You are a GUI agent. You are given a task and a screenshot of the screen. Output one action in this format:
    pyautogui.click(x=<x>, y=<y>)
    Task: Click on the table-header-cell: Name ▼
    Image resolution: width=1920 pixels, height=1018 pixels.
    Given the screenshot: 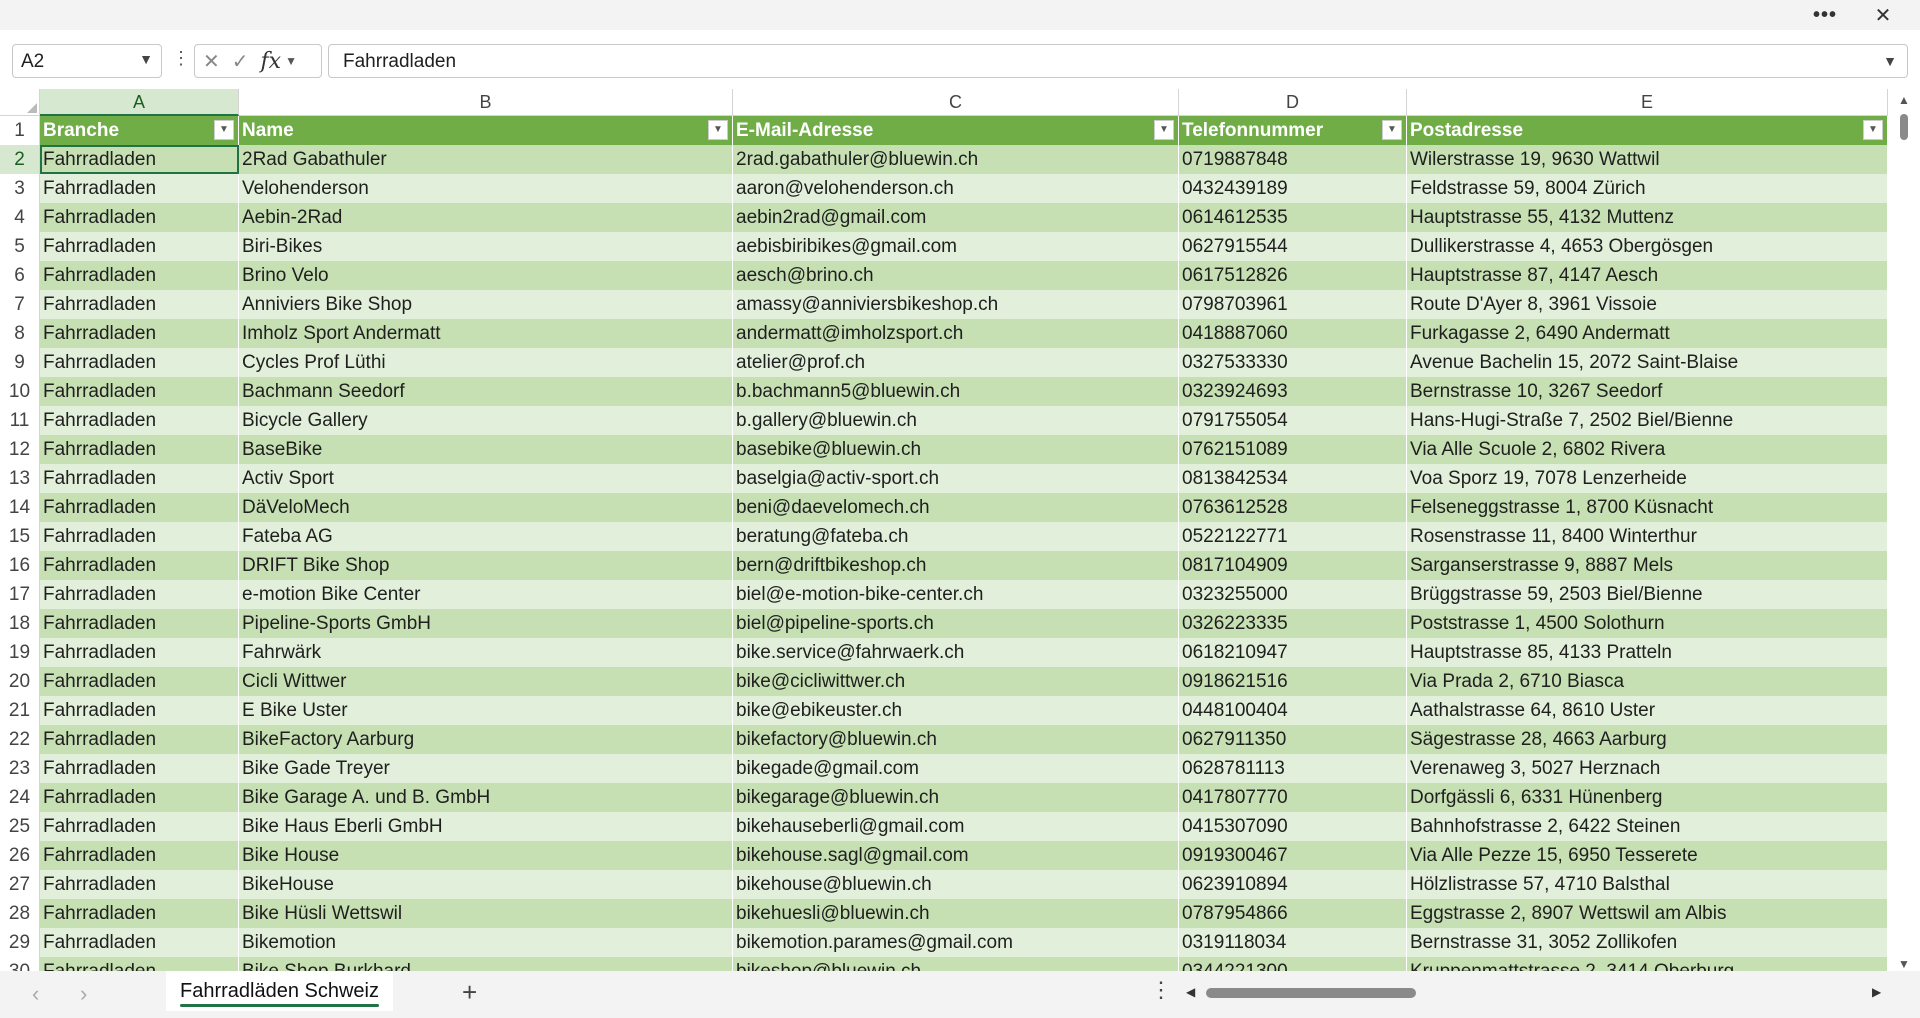 What is the action you would take?
    pyautogui.click(x=486, y=130)
    